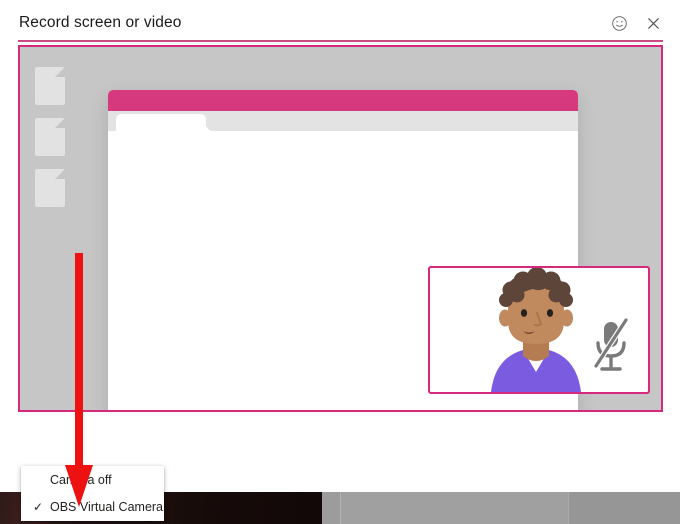 The height and width of the screenshot is (524, 680). I want to click on close-icon, so click(653, 23).